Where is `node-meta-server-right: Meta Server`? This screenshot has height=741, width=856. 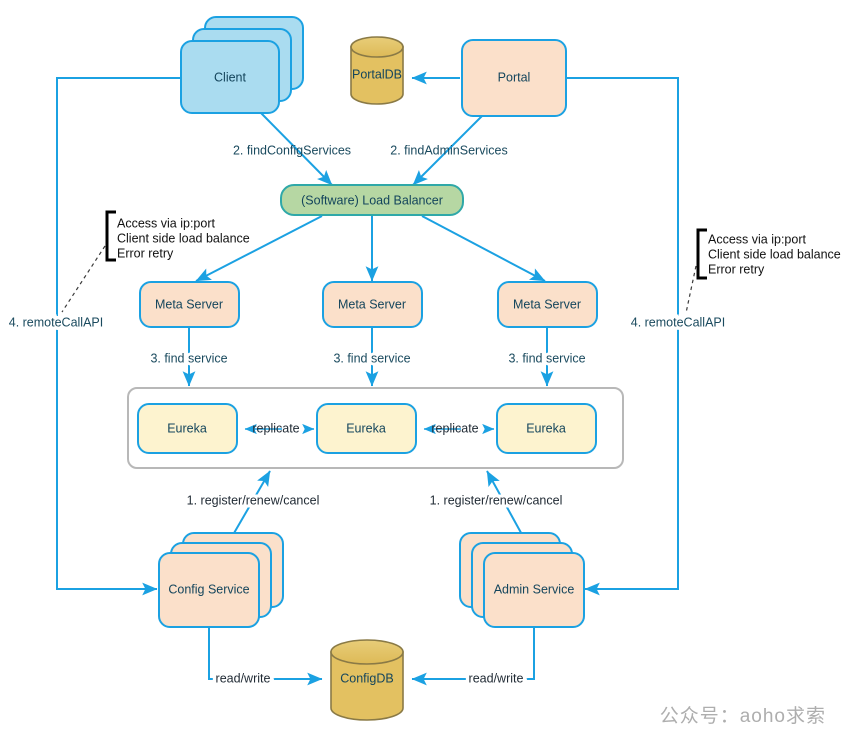
node-meta-server-right: Meta Server is located at coordinates (547, 304).